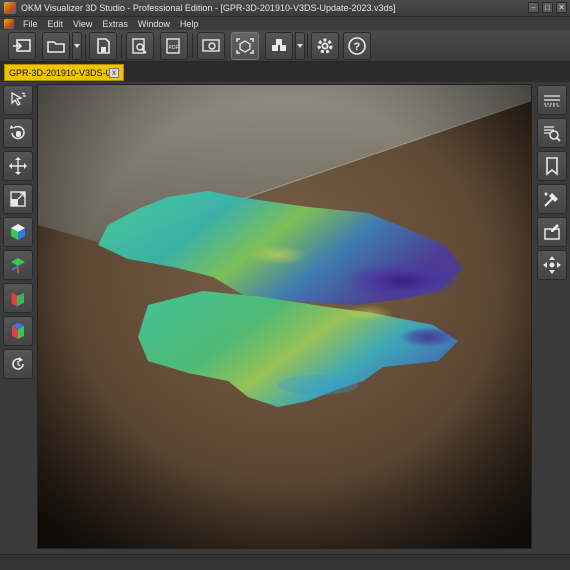 The height and width of the screenshot is (570, 570). I want to click on tab-close-button: x, so click(114, 72).